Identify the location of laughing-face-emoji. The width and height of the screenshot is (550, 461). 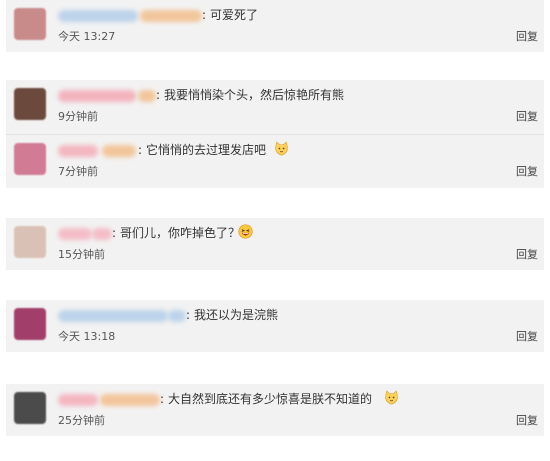
(245, 231).